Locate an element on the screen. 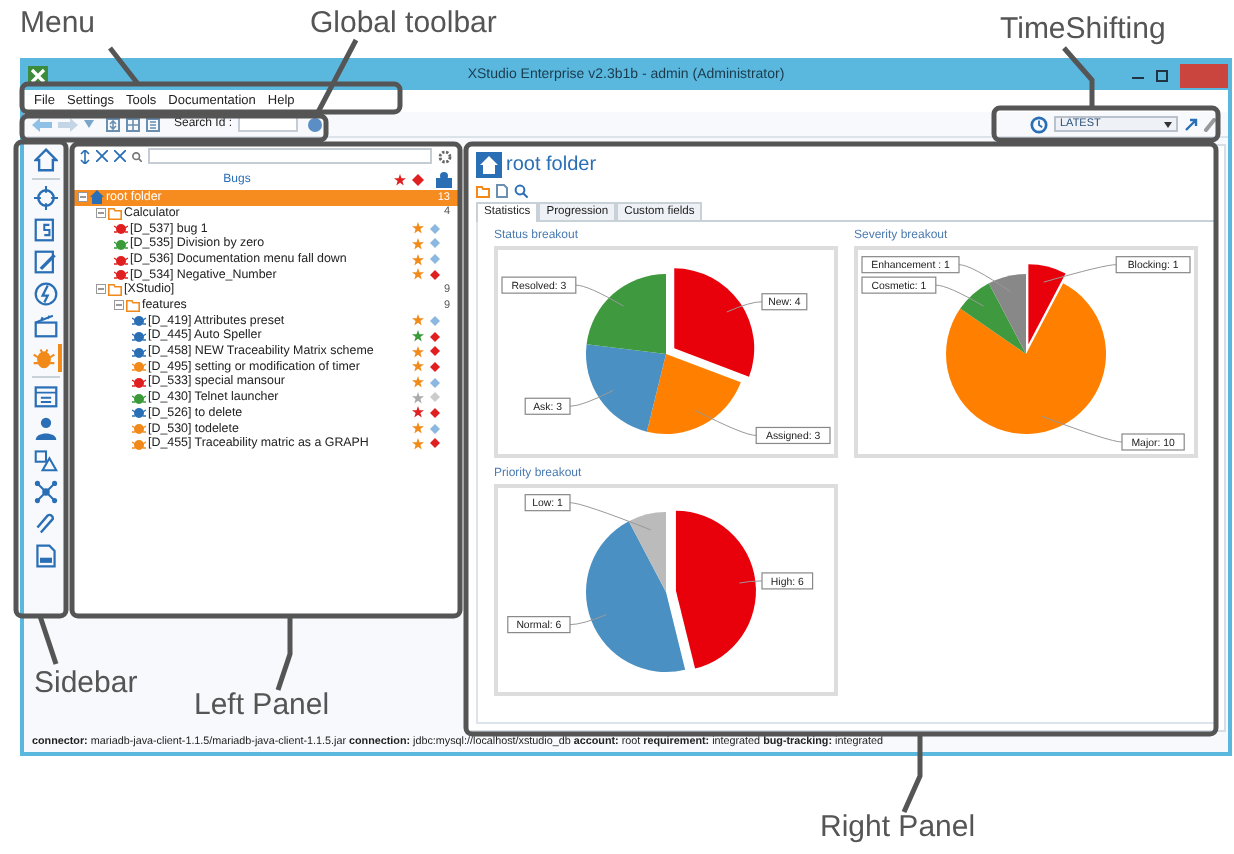 The height and width of the screenshot is (854, 1234). collapse-icon is located at coordinates (120, 156).